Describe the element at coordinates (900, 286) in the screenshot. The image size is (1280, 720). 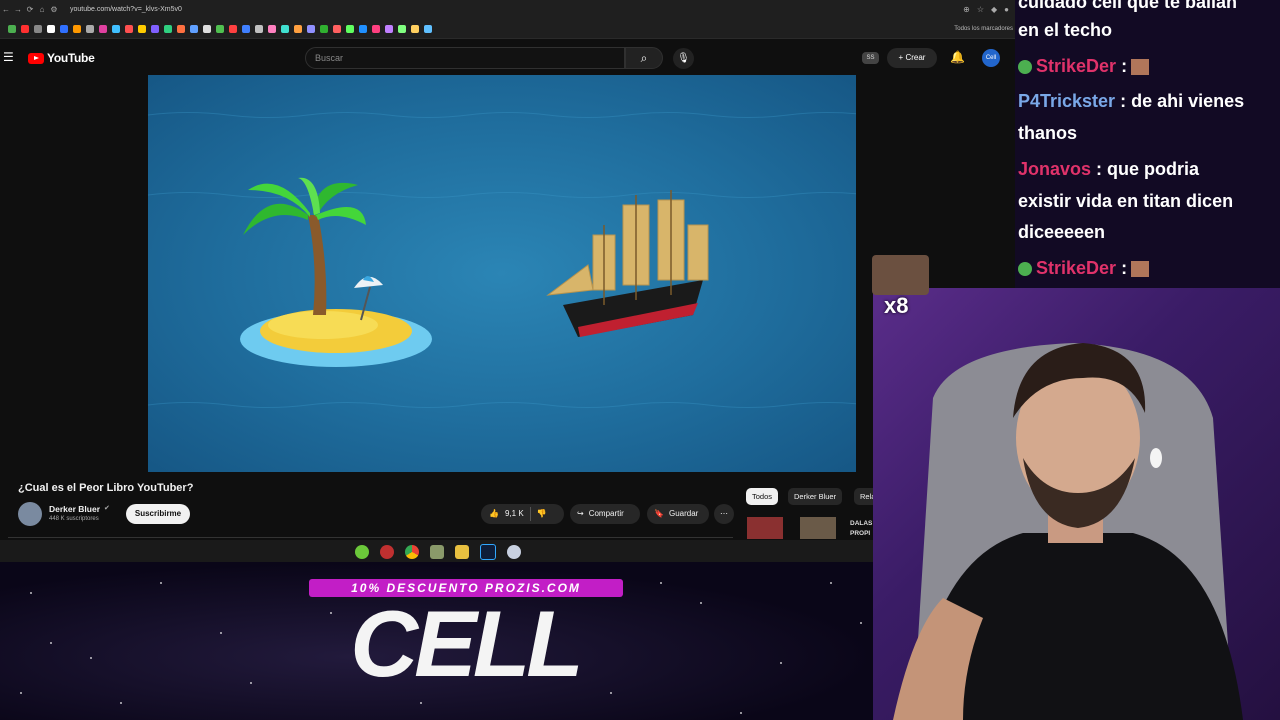
I see `emote-popup: x8` at that location.